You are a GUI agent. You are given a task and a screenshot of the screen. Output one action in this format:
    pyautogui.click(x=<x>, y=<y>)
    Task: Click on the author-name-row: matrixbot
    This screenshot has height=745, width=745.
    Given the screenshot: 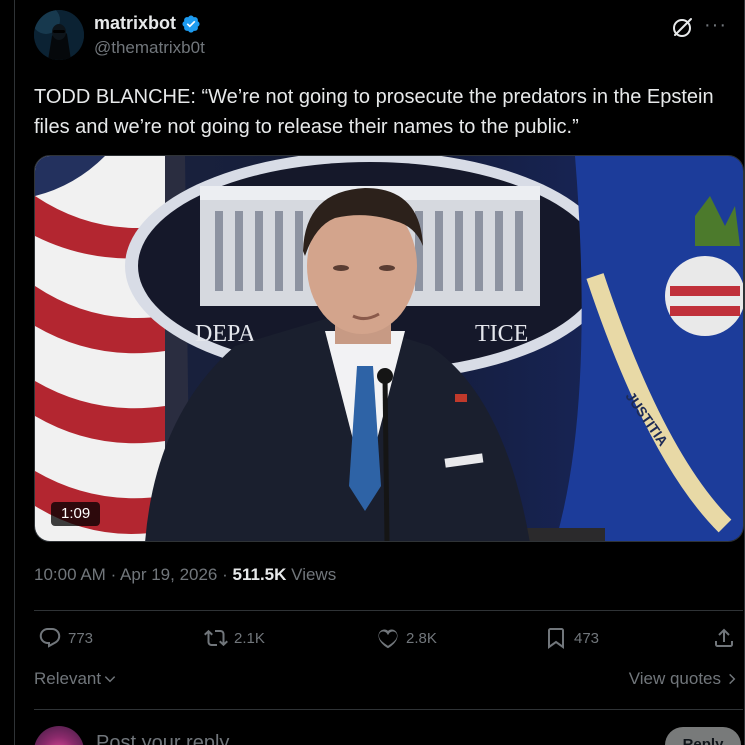 What is the action you would take?
    pyautogui.click(x=147, y=23)
    